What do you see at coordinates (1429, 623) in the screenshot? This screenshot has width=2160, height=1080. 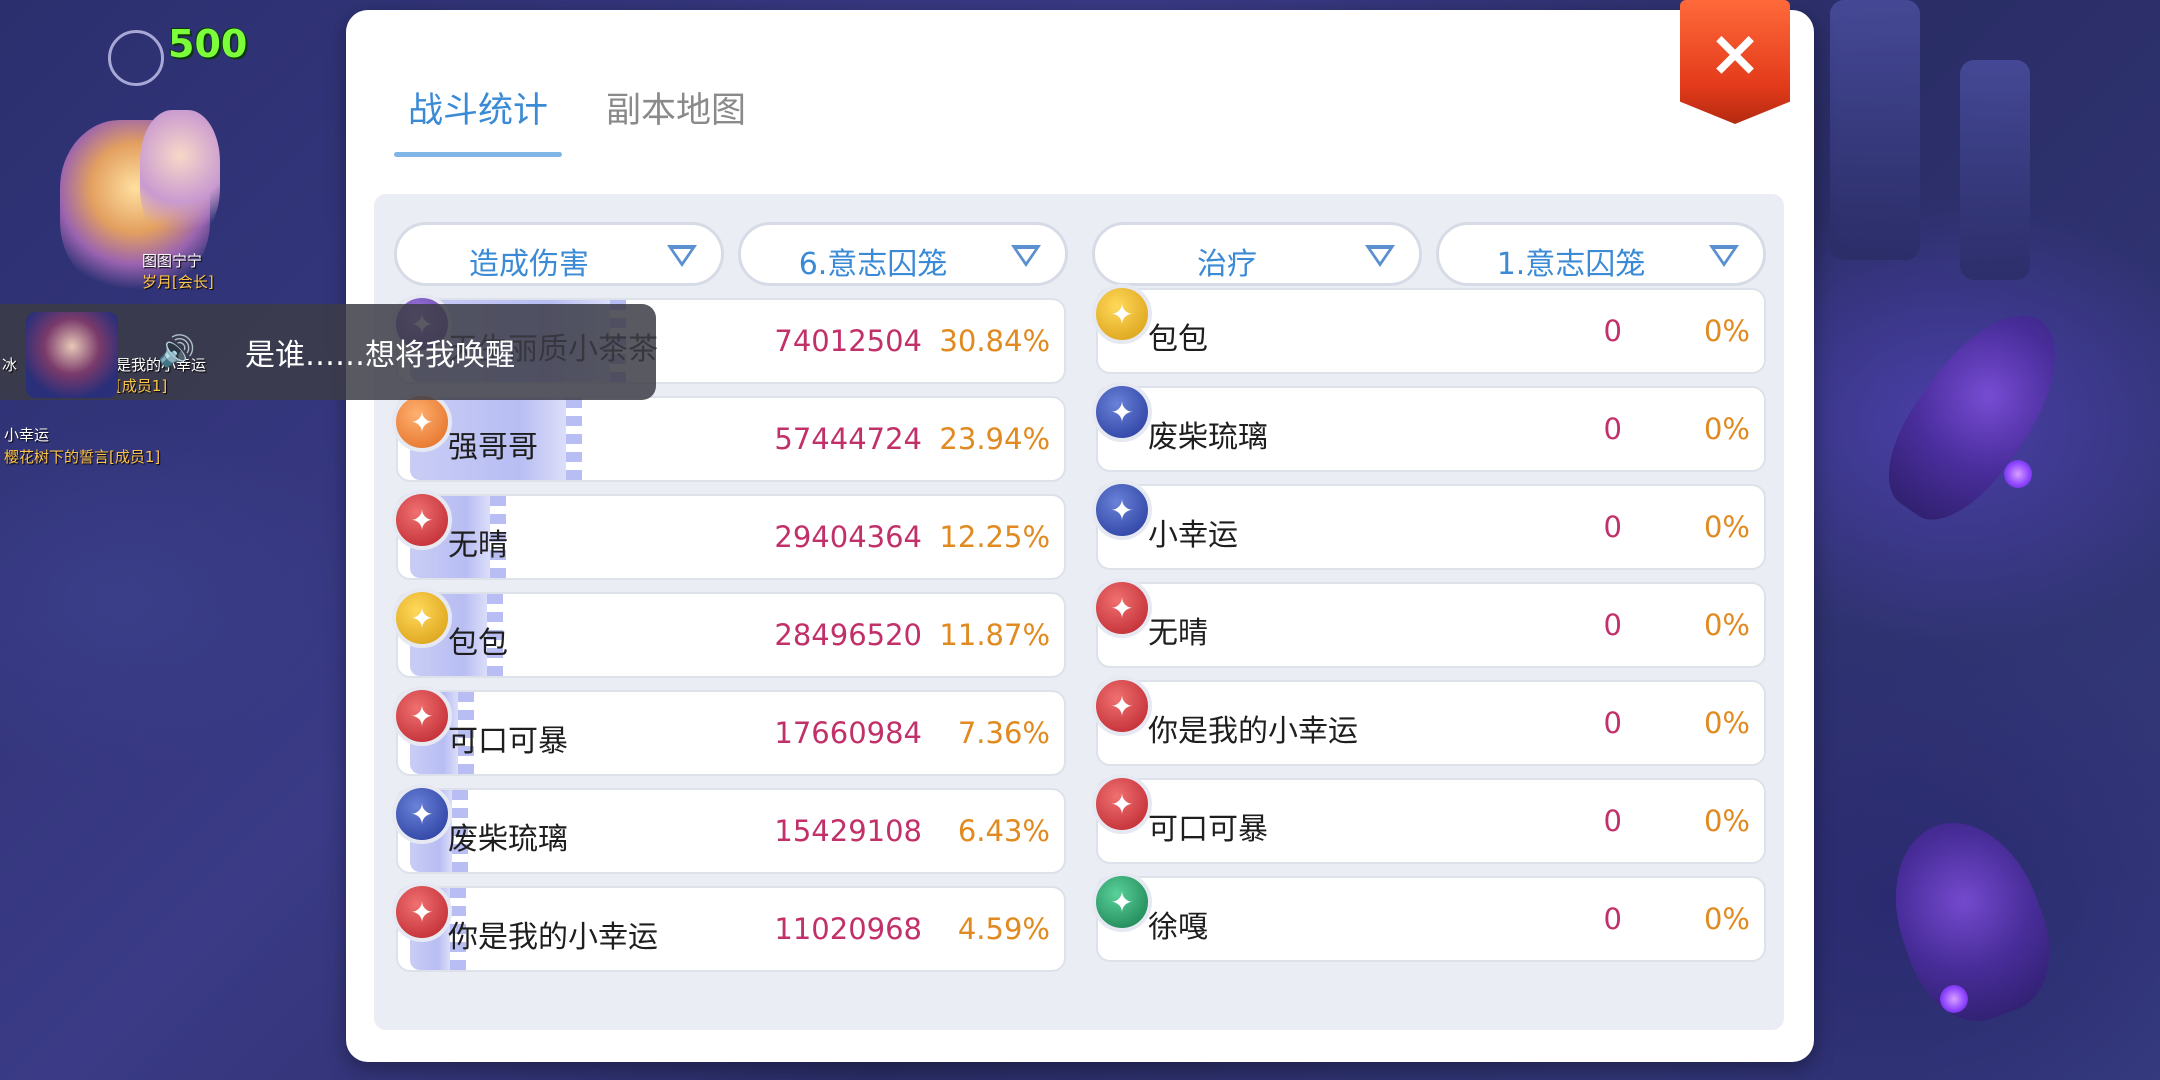 I see `ranking-row: ✦ 无晴 0 0%` at bounding box center [1429, 623].